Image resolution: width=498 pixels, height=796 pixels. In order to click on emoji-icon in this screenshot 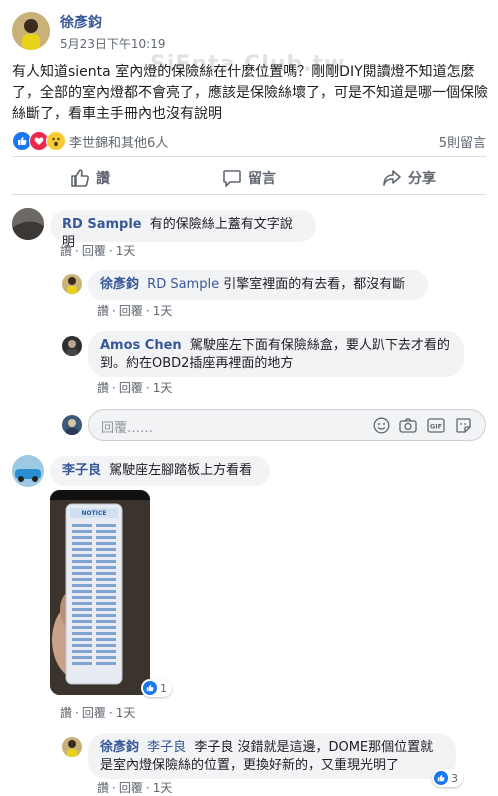, I will do `click(381, 425)`.